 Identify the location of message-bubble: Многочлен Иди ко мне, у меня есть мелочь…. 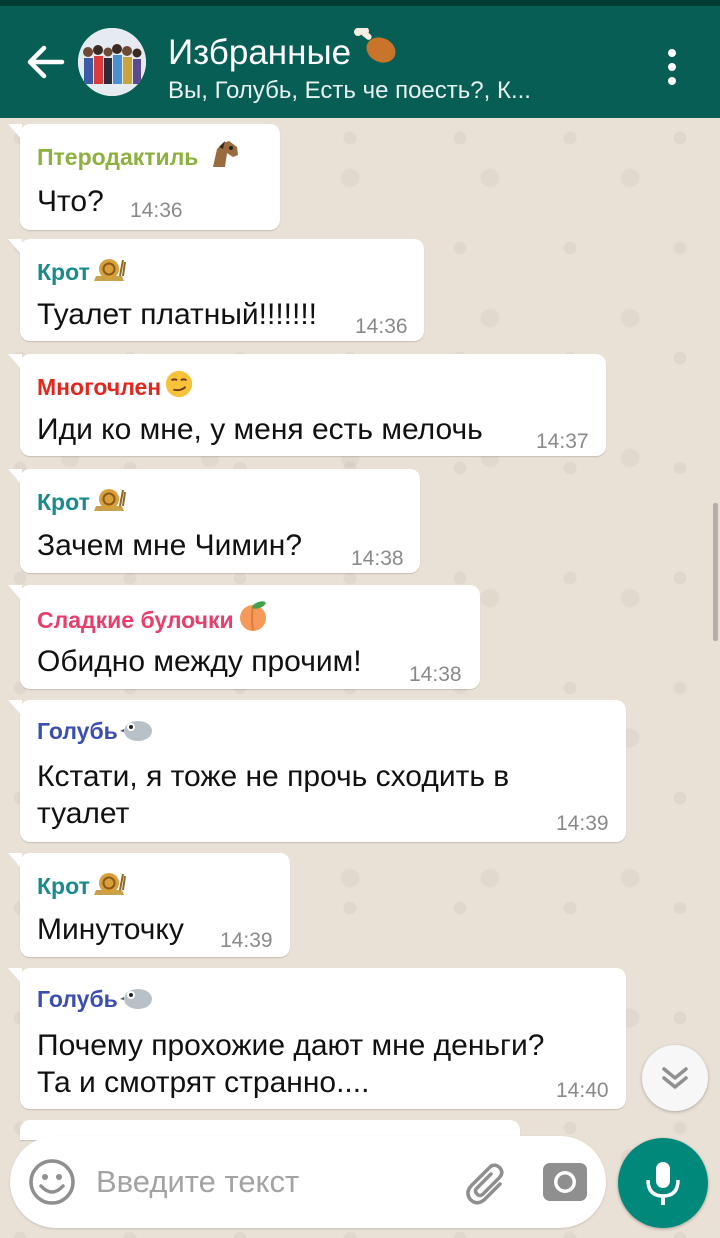
(307, 405).